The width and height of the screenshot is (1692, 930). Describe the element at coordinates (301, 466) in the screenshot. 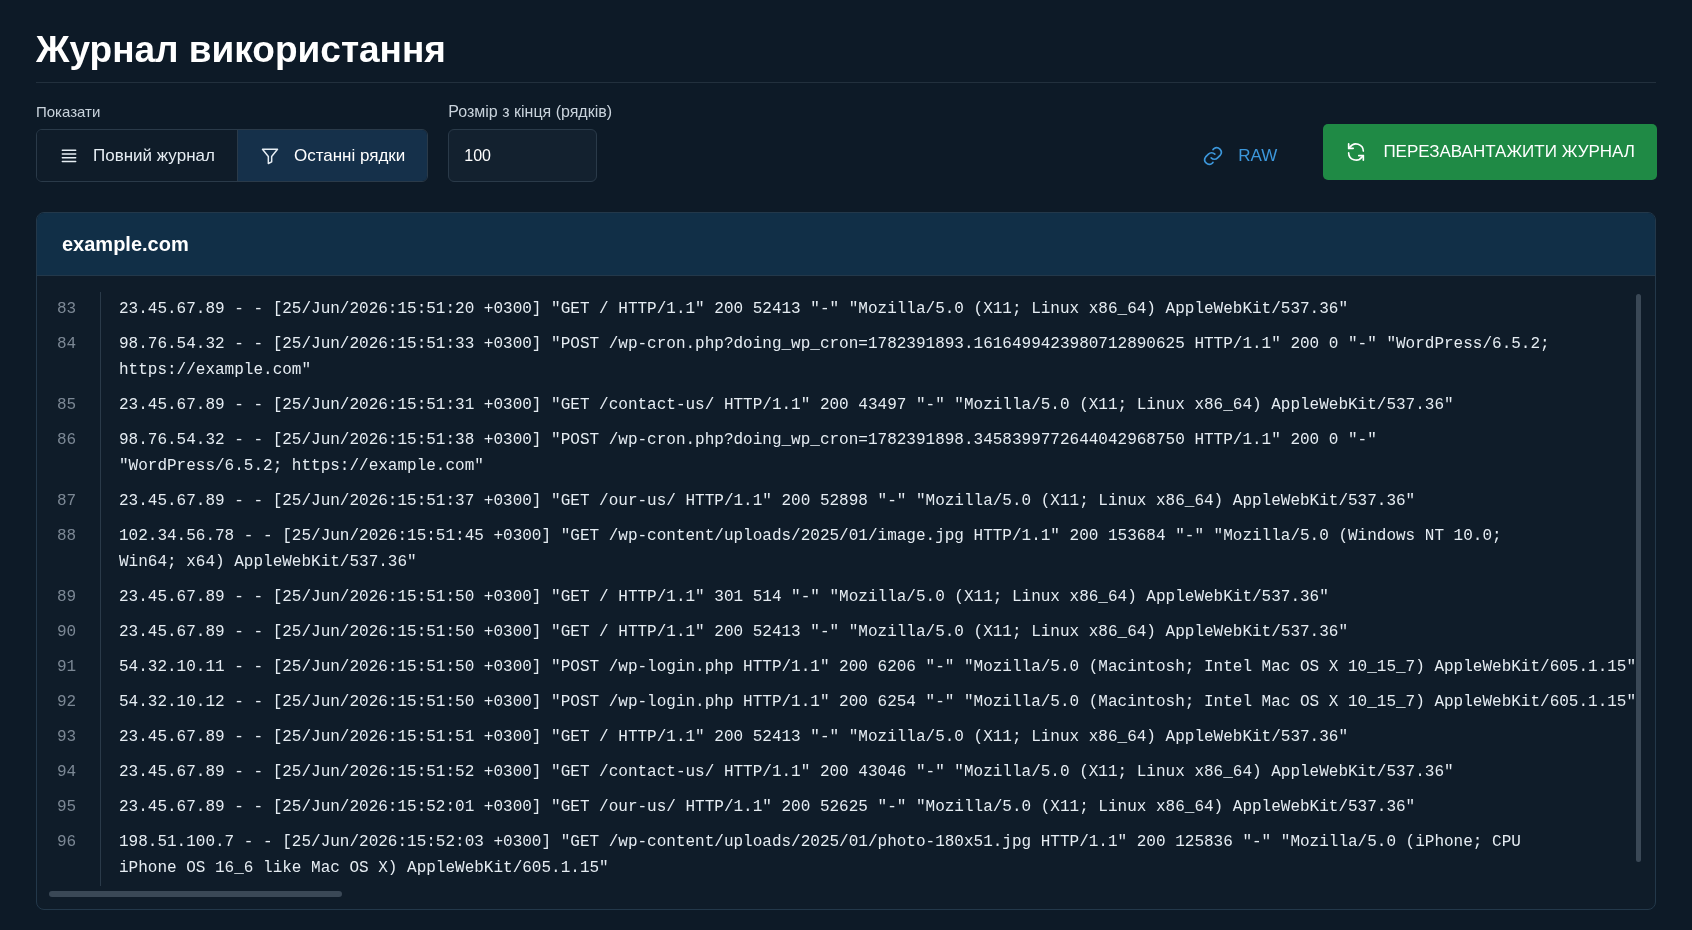

I see `log-line: "WordPress/6.5.2; https://example.com"` at that location.